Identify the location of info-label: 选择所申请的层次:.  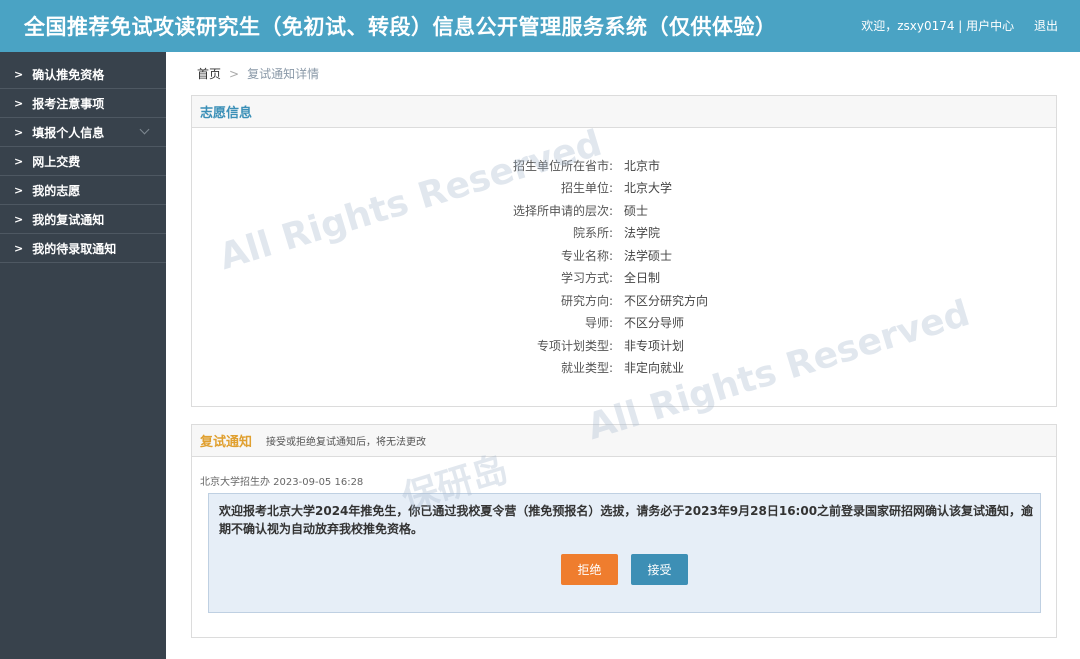
(562, 210).